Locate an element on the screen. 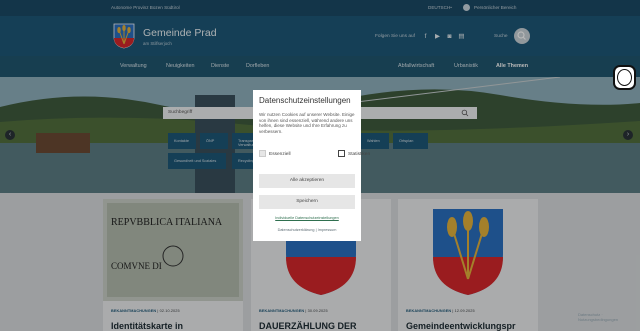 Image resolution: width=640 pixels, height=331 pixels. accessibility-button is located at coordinates (624, 77).